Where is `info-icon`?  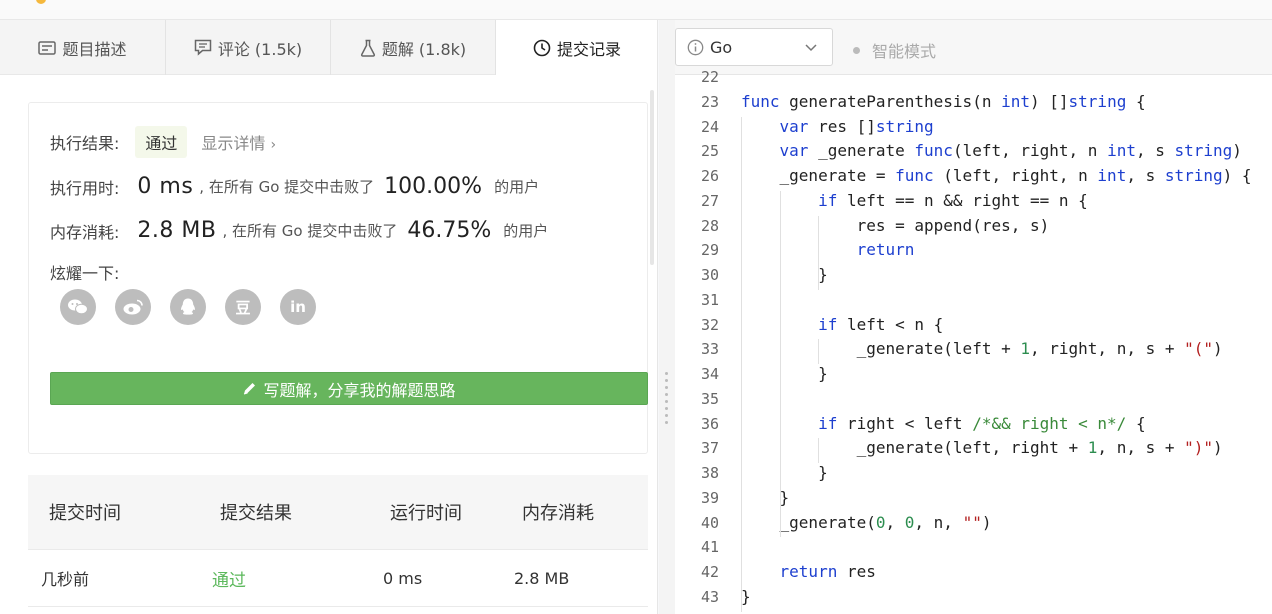 info-icon is located at coordinates (695, 47).